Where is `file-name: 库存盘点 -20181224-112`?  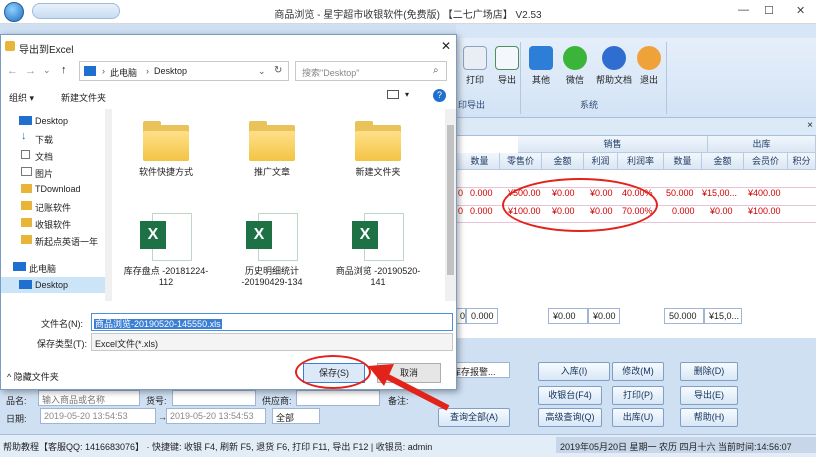
file-name: 库存盘点 -20181224-112 is located at coordinates (166, 276).